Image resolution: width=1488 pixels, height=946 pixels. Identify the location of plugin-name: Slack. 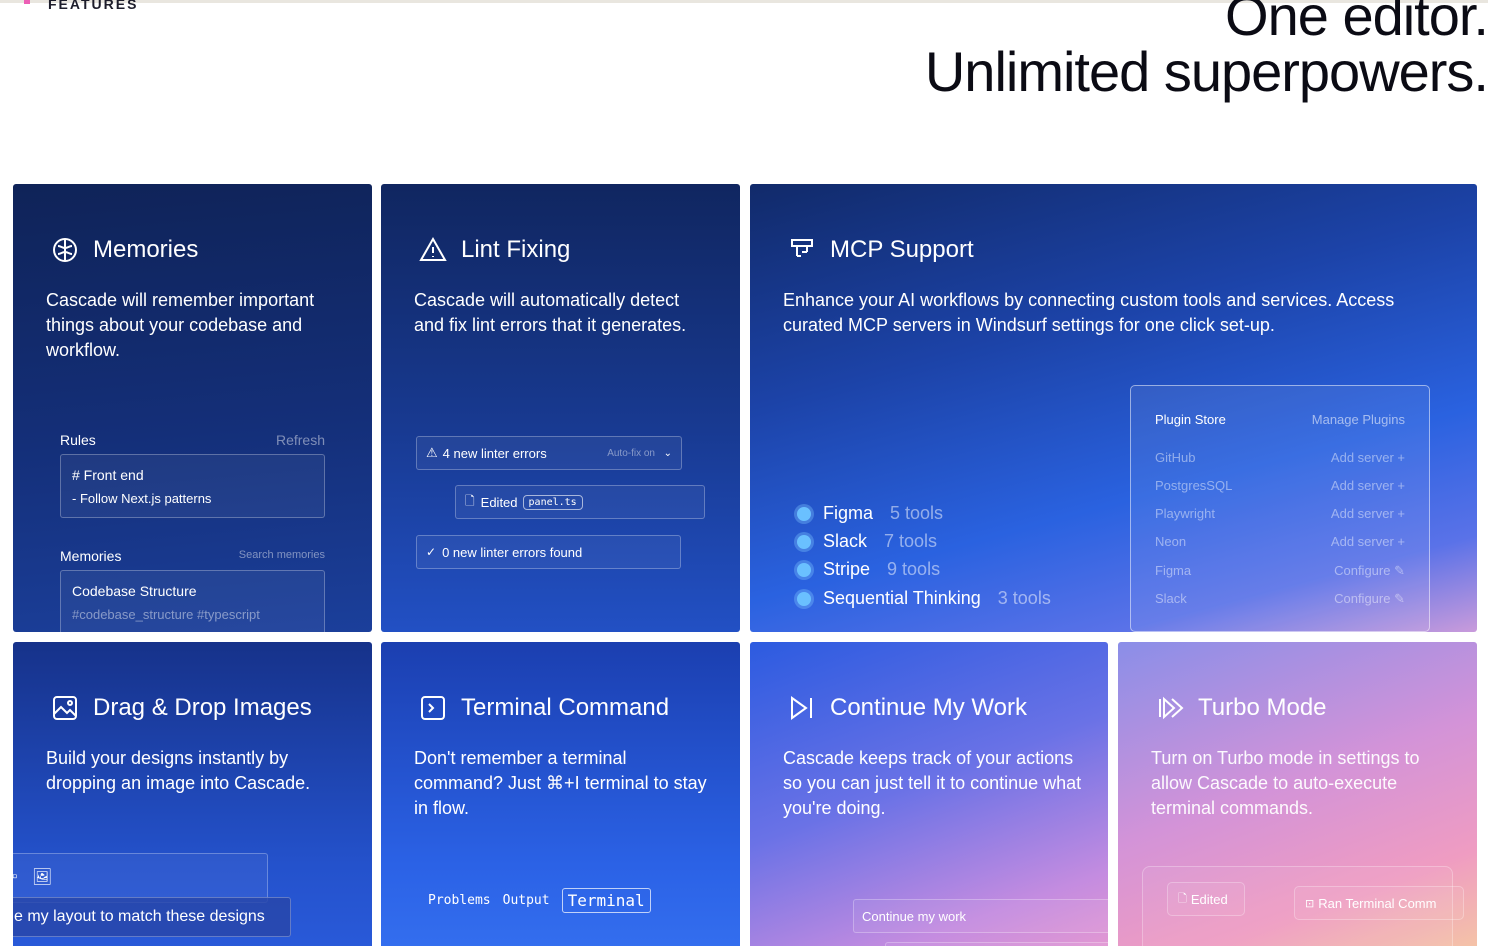
(1171, 598).